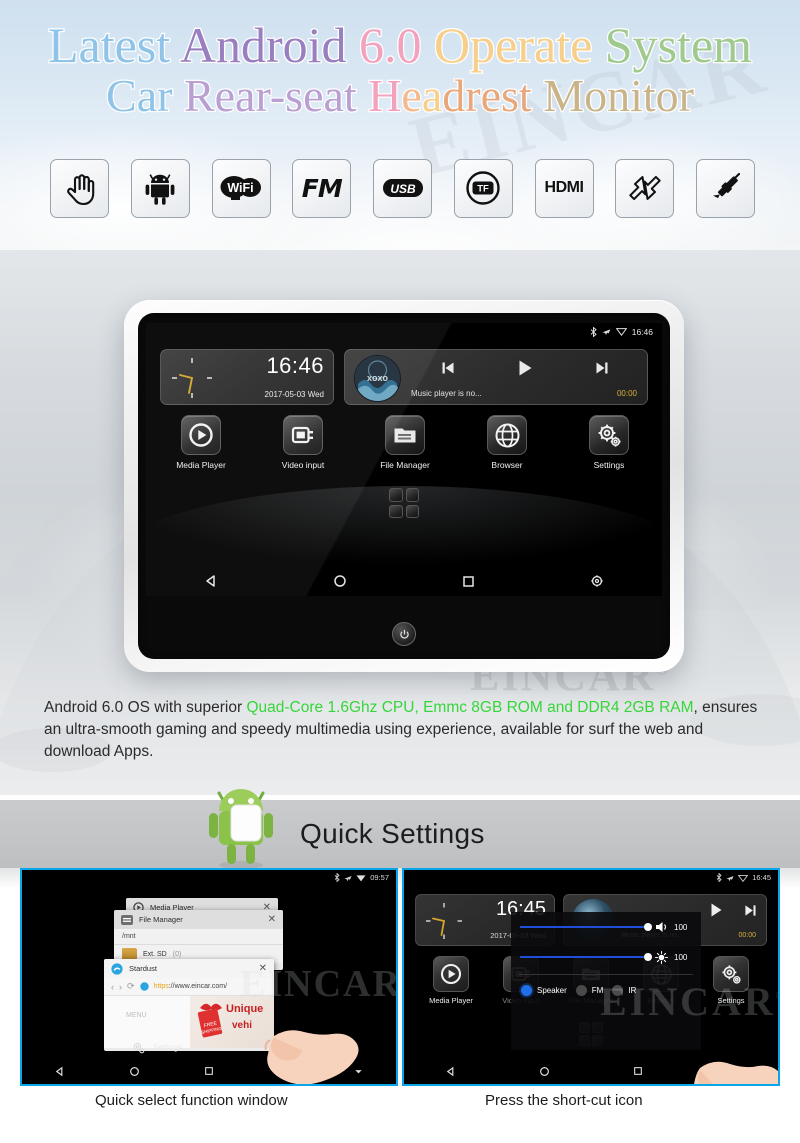 The width and height of the screenshot is (800, 1143). What do you see at coordinates (117, 968) in the screenshot?
I see `browser-stardust-icon` at bounding box center [117, 968].